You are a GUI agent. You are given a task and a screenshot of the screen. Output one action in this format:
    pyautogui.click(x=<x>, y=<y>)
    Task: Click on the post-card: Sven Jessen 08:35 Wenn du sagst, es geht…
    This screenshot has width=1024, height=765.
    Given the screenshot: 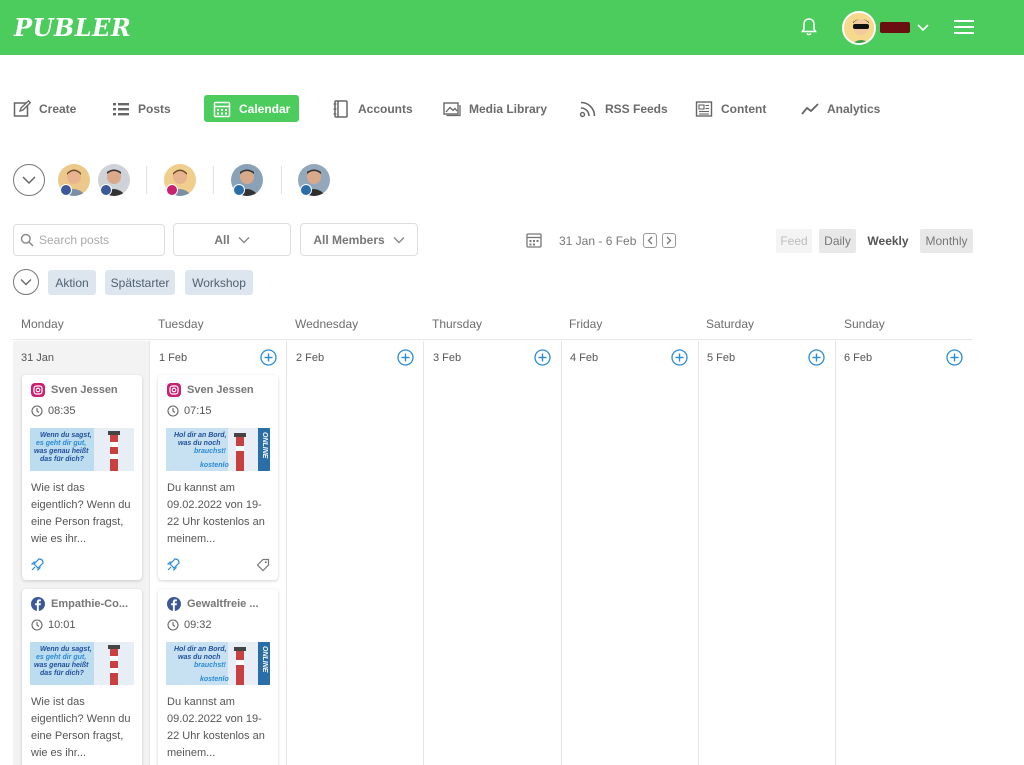 What is the action you would take?
    pyautogui.click(x=82, y=477)
    